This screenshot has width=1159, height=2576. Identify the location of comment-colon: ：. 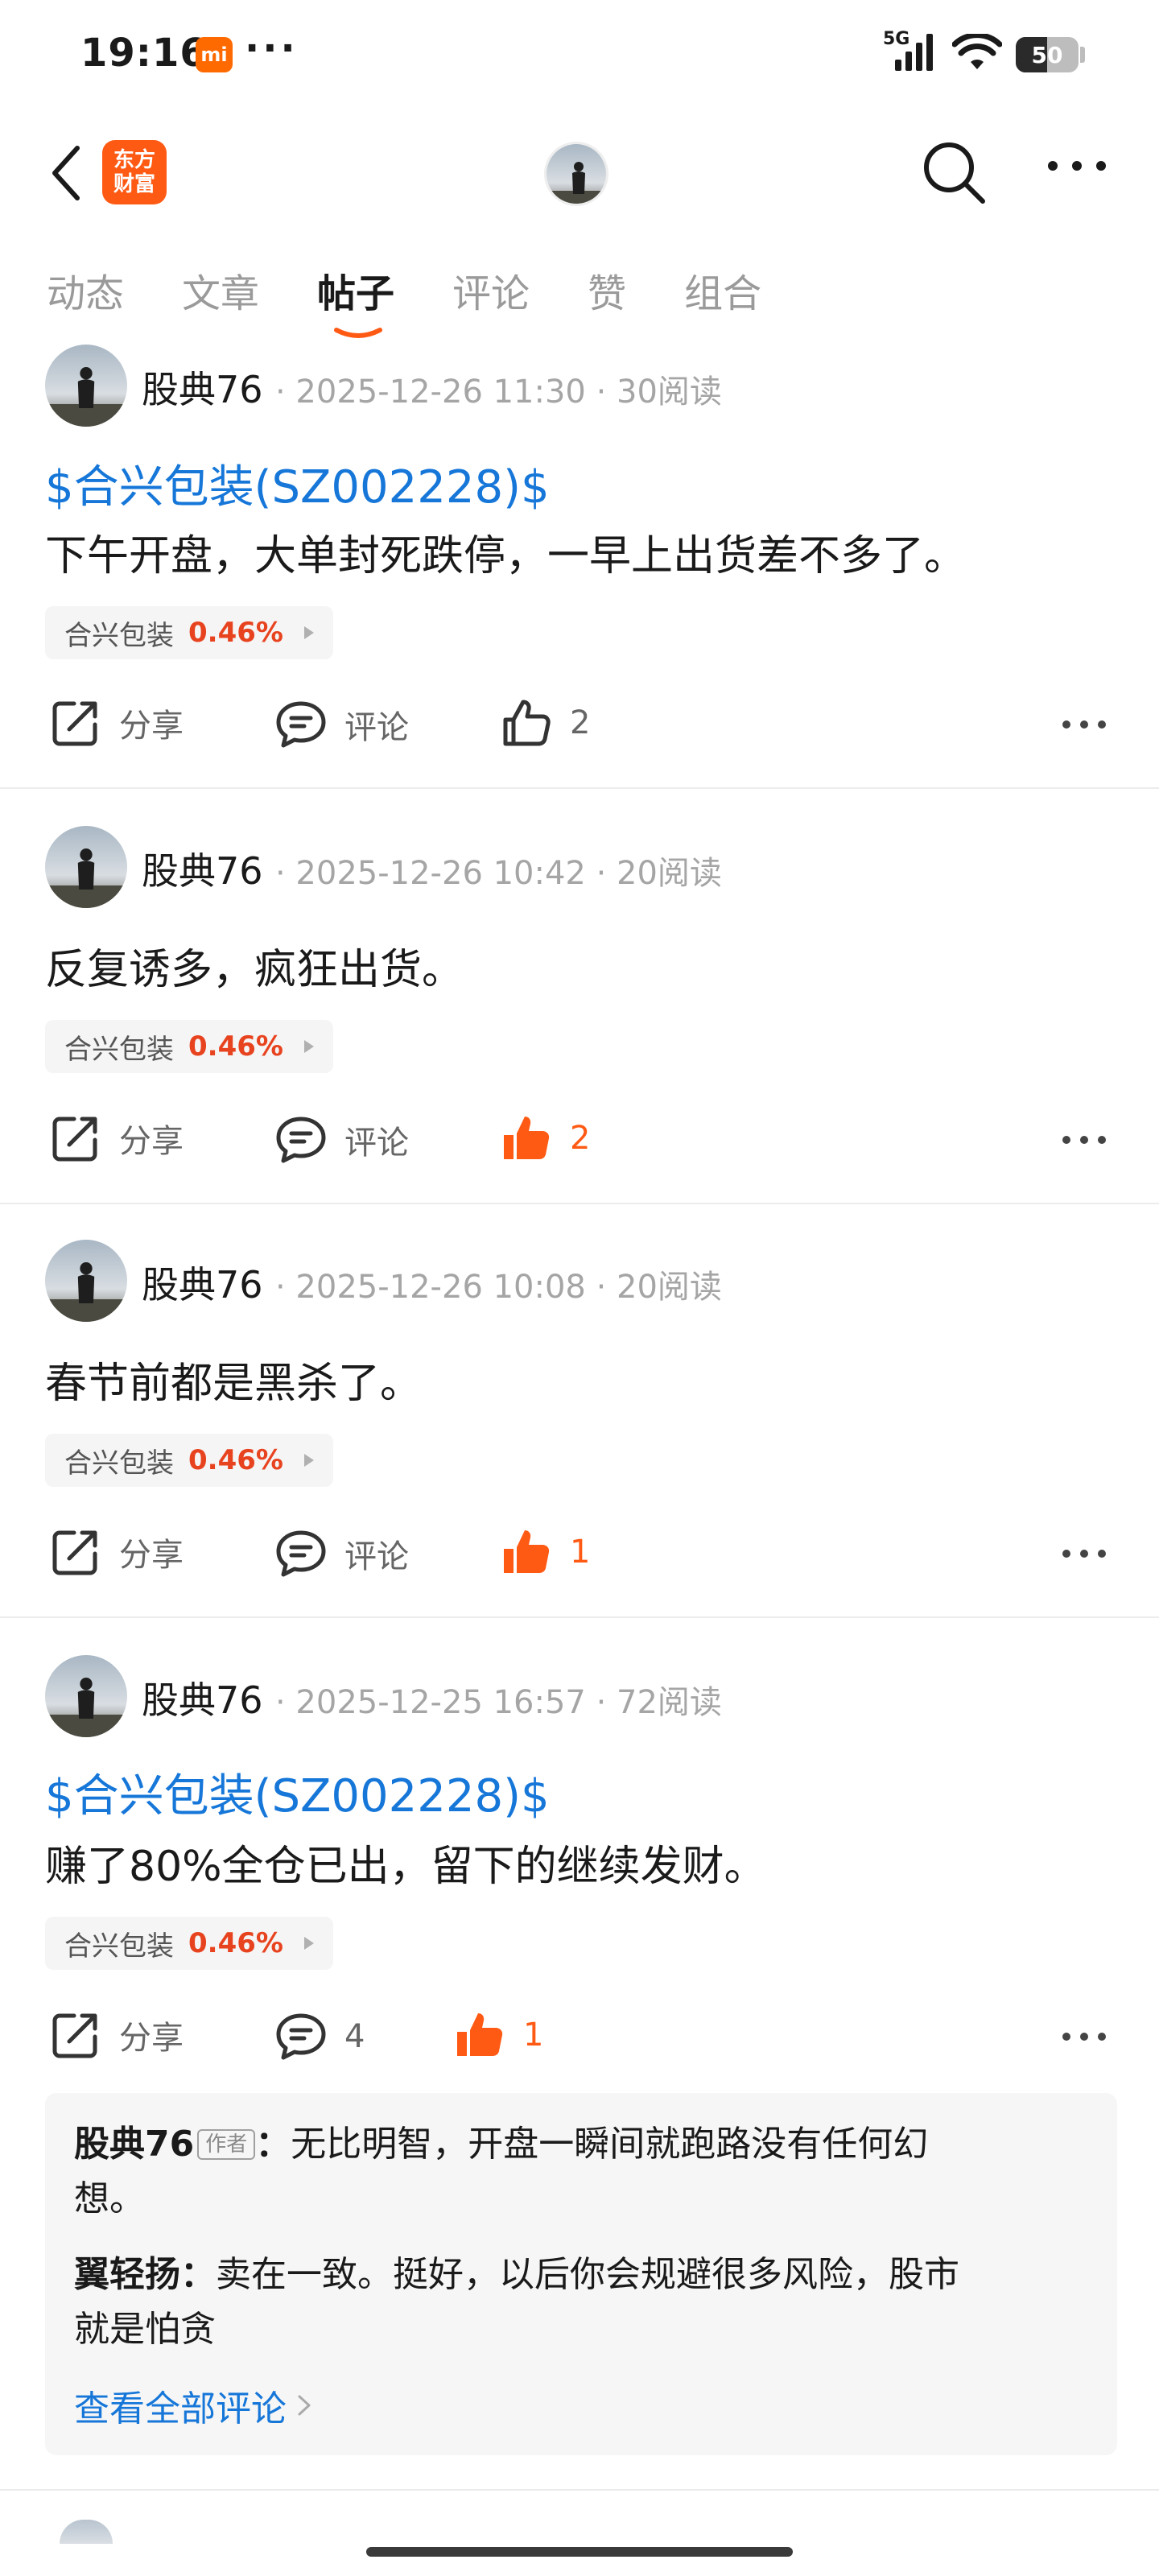
(198, 2274).